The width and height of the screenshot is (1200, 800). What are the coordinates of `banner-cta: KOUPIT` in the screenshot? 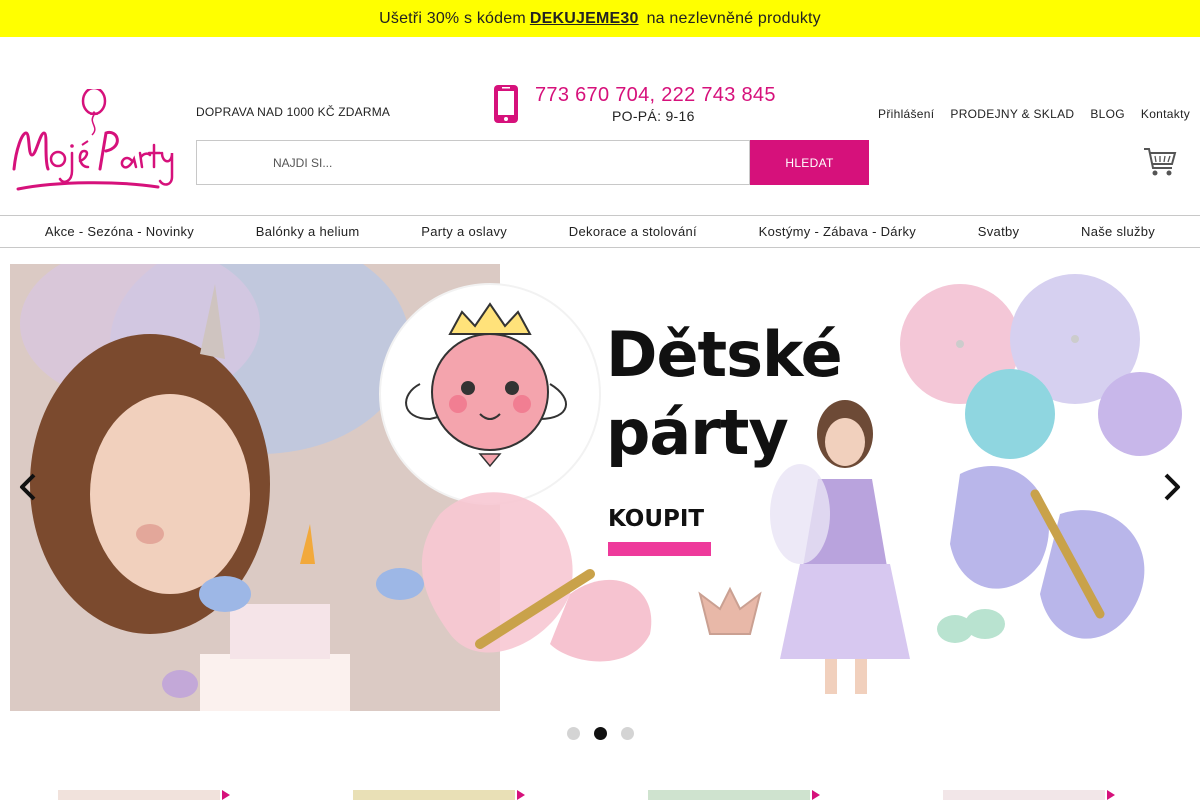 It's located at (659, 531).